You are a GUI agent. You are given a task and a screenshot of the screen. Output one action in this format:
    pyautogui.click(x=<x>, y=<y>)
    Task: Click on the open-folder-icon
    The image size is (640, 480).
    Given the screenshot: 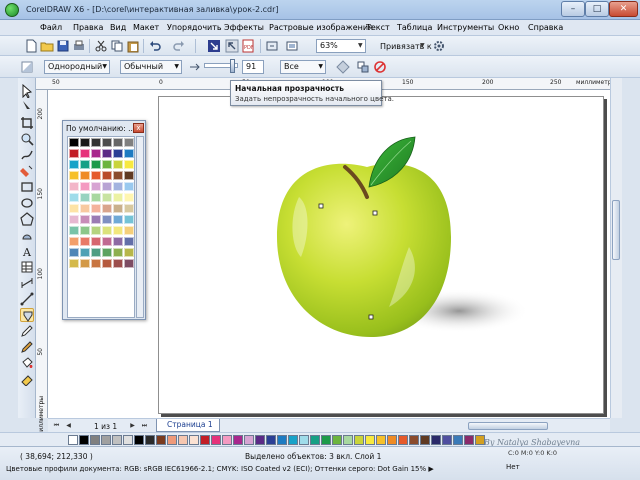 What is the action you would take?
    pyautogui.click(x=47, y=46)
    